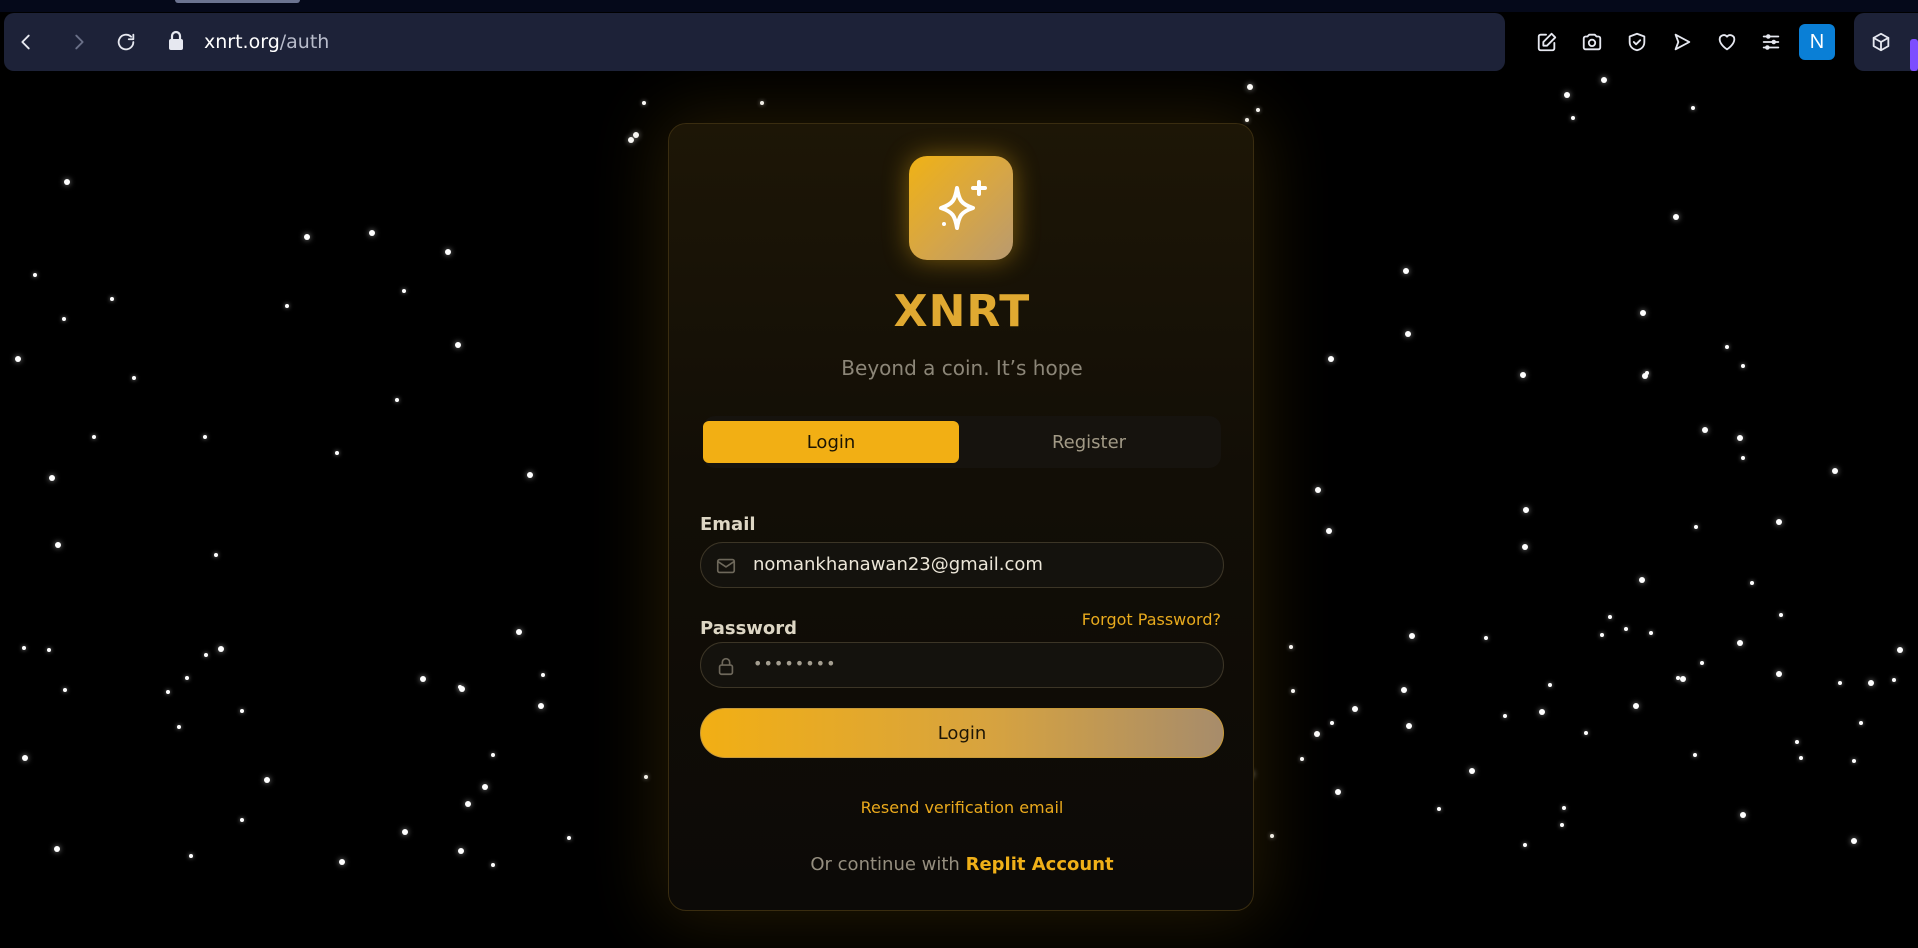 This screenshot has width=1918, height=948. Describe the element at coordinates (242, 42) in the screenshot. I see `url-host: xnrt.org` at that location.